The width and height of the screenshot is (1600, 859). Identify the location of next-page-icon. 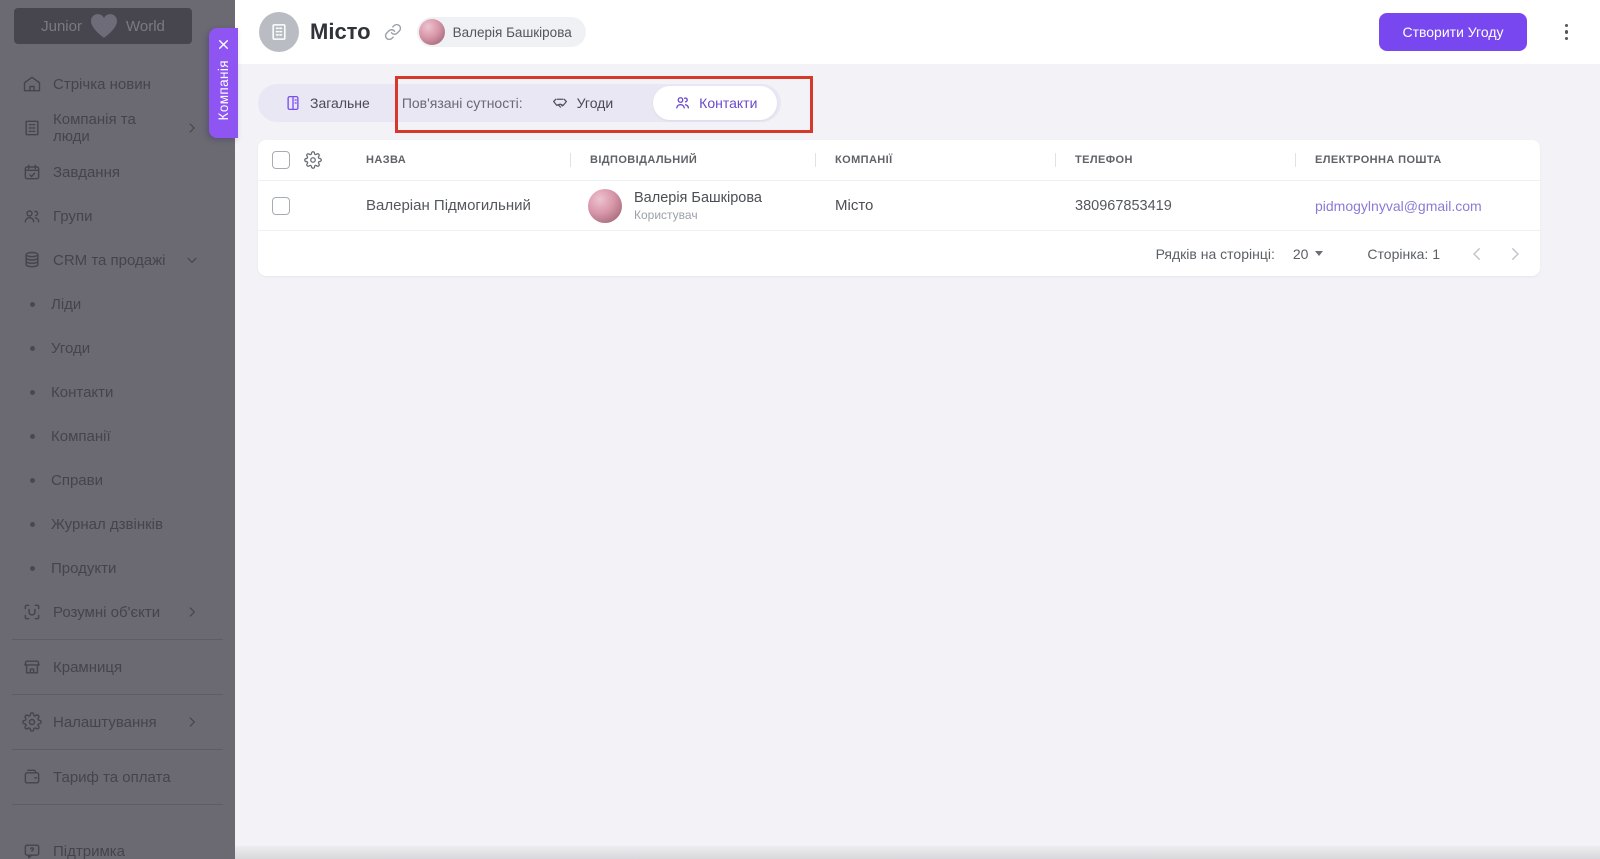
(1515, 254).